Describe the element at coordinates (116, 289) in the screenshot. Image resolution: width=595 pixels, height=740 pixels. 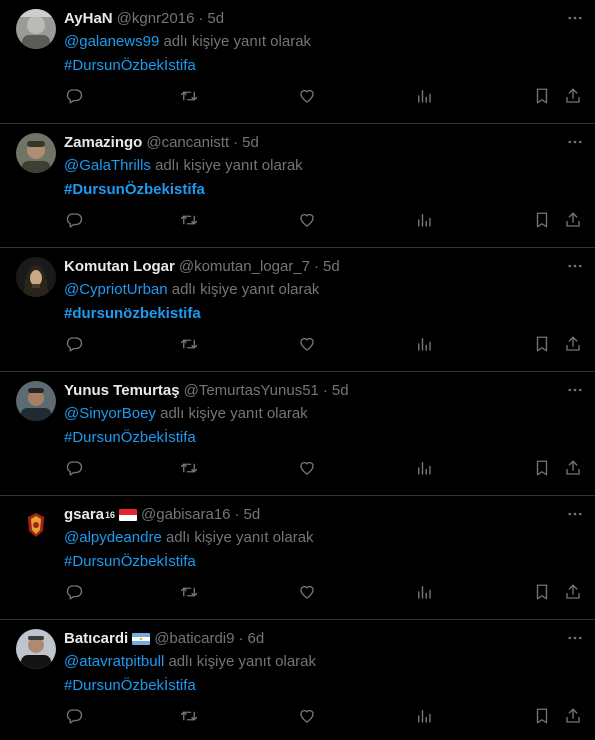
I see `reply-mention: @CypriotUrban` at that location.